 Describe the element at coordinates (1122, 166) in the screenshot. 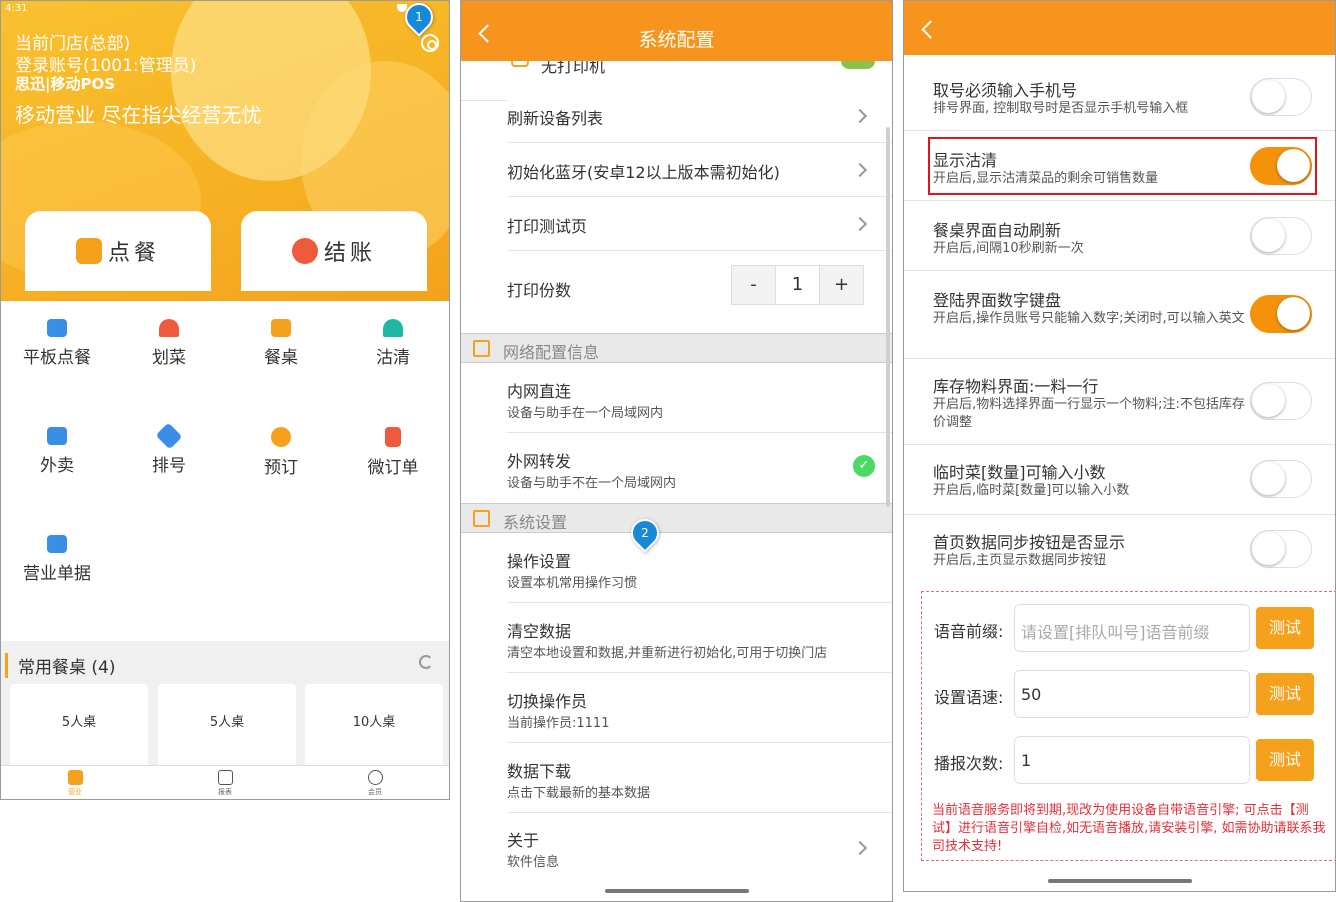

I see `highlight-box` at that location.